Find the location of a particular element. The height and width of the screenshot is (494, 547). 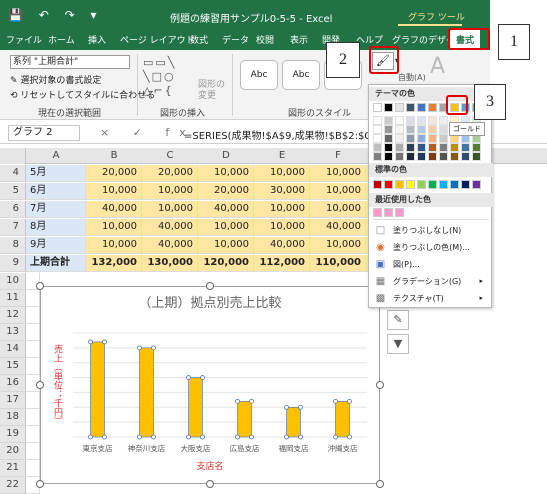

row-header: 8 is located at coordinates (13, 245).